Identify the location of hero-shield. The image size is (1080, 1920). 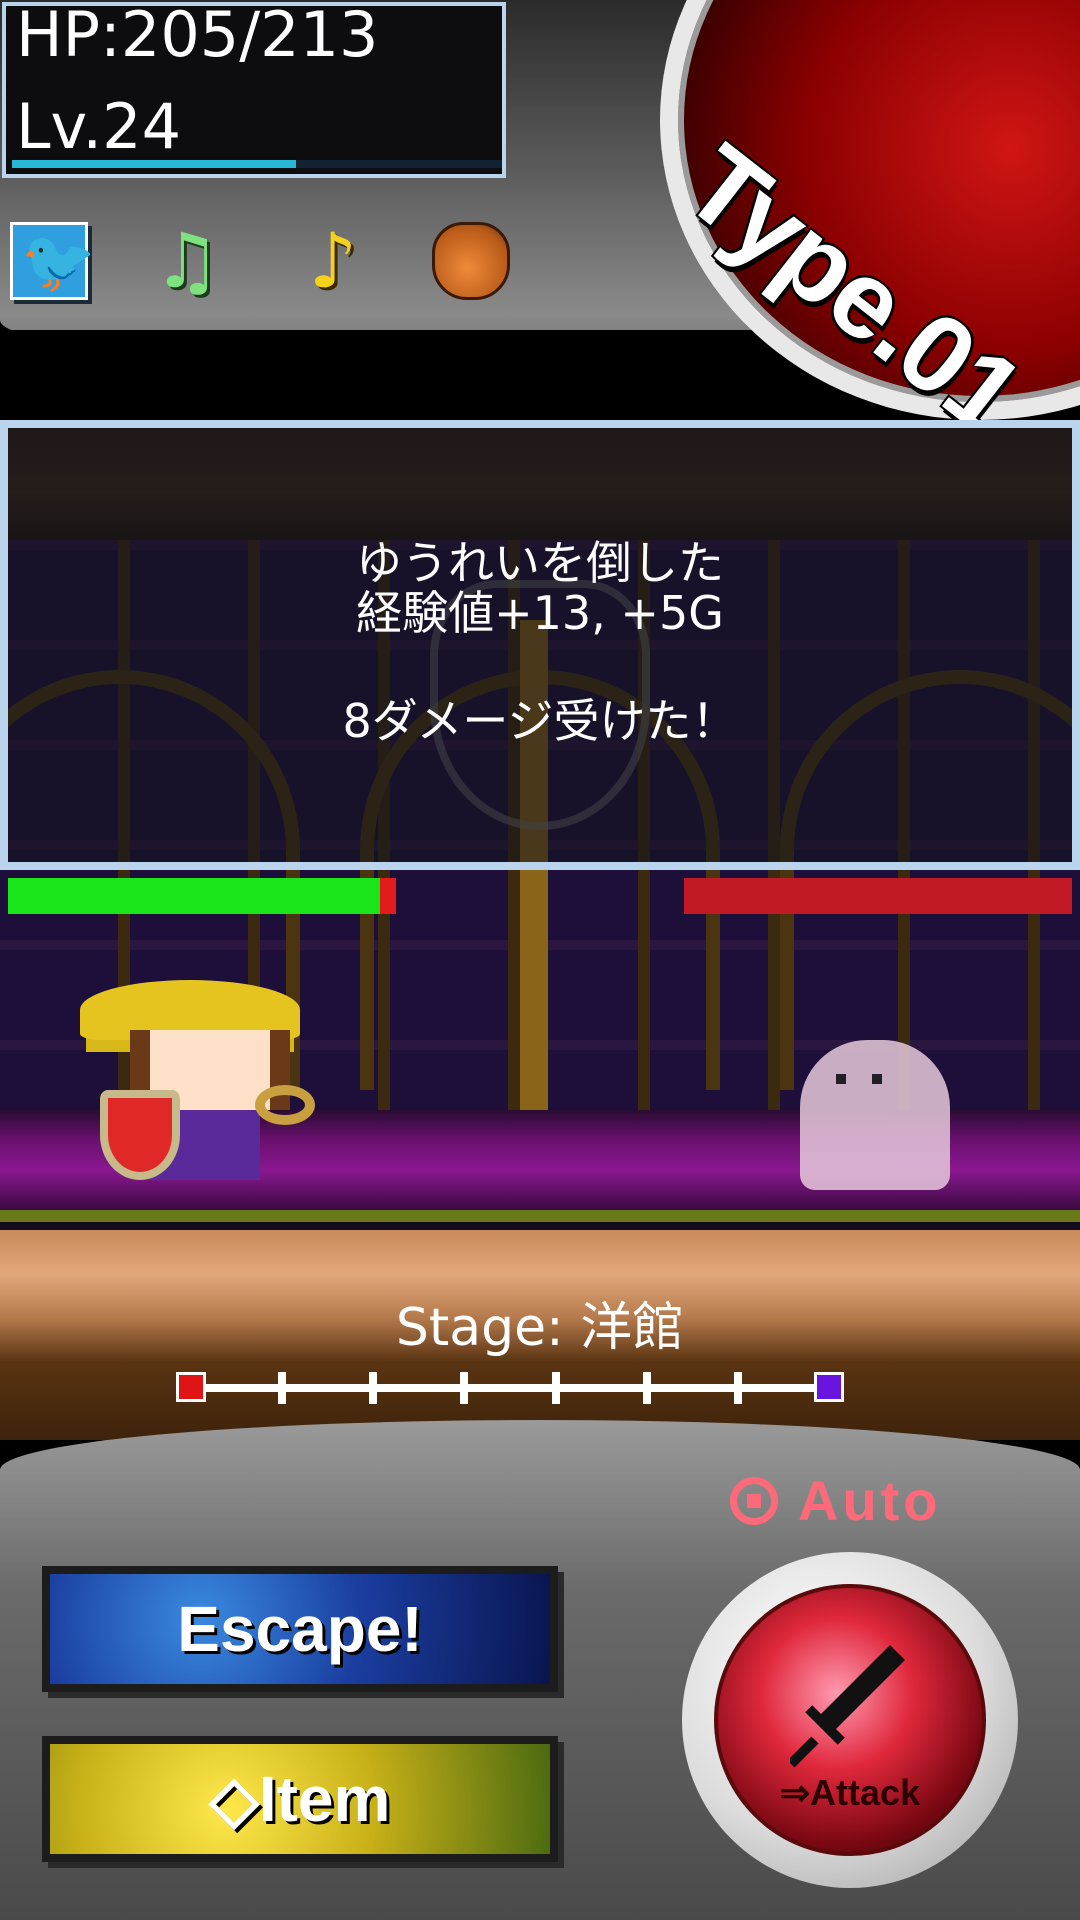
(140, 1135).